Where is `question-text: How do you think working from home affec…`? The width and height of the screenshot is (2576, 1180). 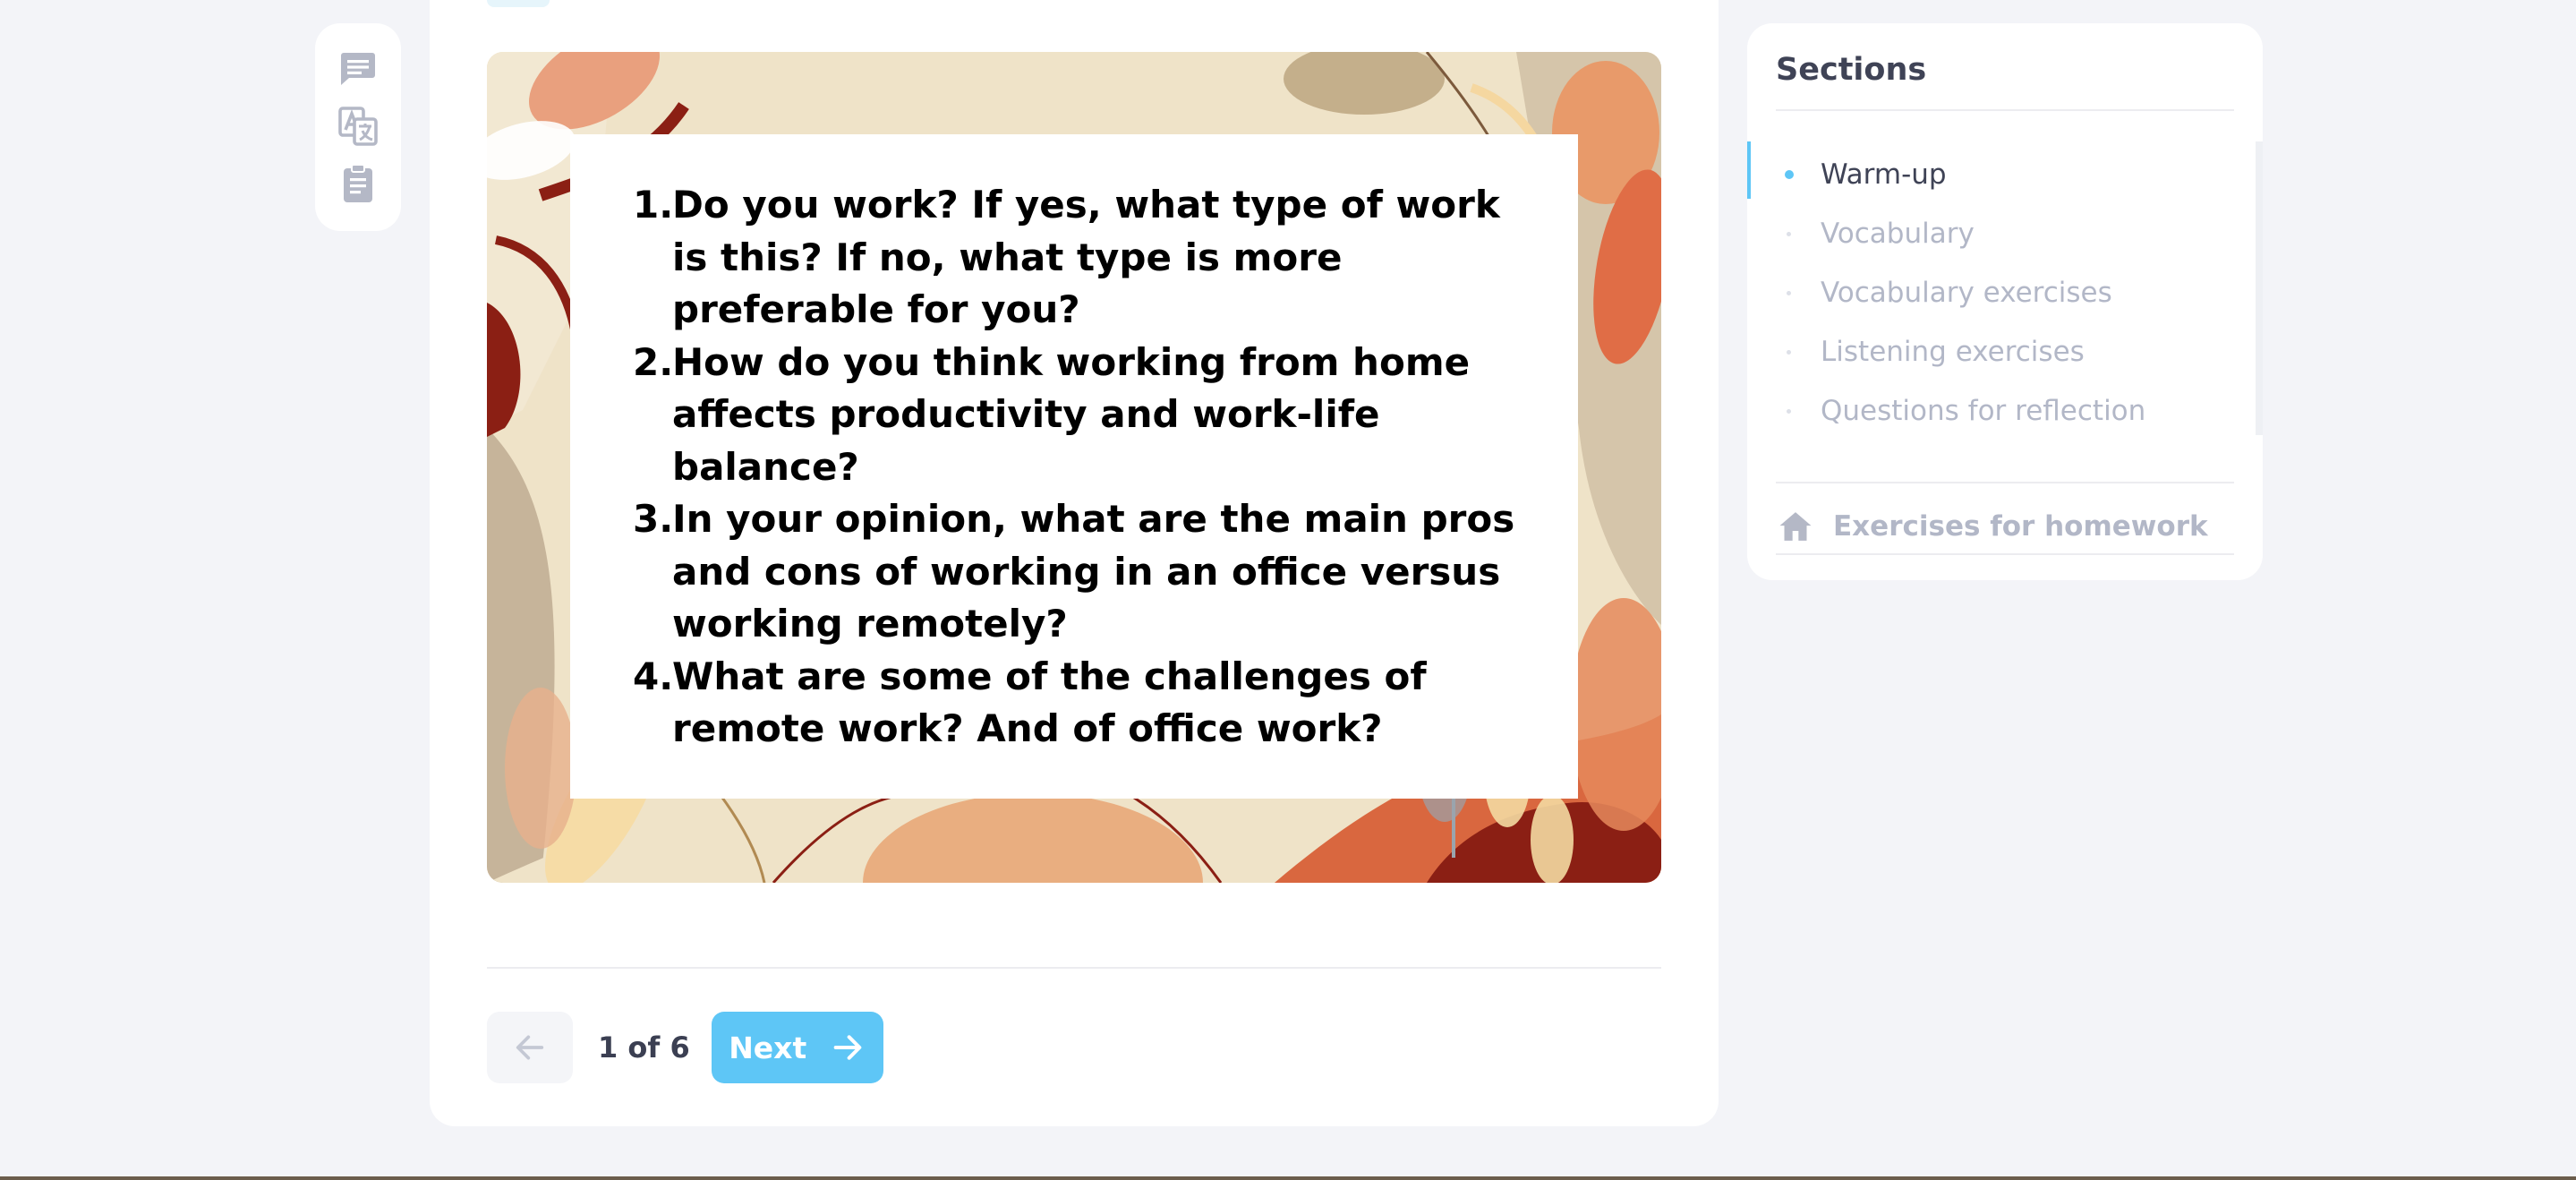
question-text: How do you think working from home affec… is located at coordinates (1071, 414).